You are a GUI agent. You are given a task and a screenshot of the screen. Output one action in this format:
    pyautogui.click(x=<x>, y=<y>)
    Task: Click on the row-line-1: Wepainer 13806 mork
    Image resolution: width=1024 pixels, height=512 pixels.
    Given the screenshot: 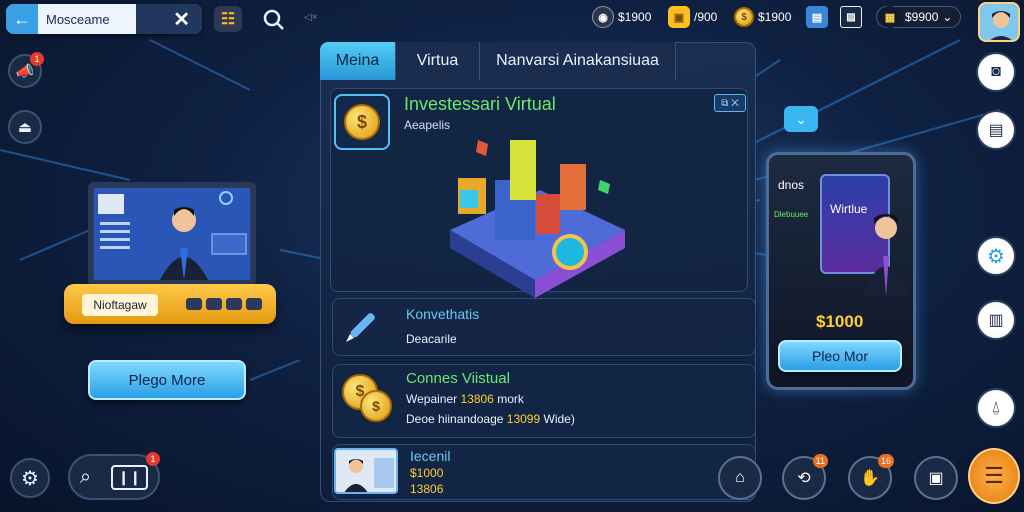 What is the action you would take?
    pyautogui.click(x=465, y=399)
    